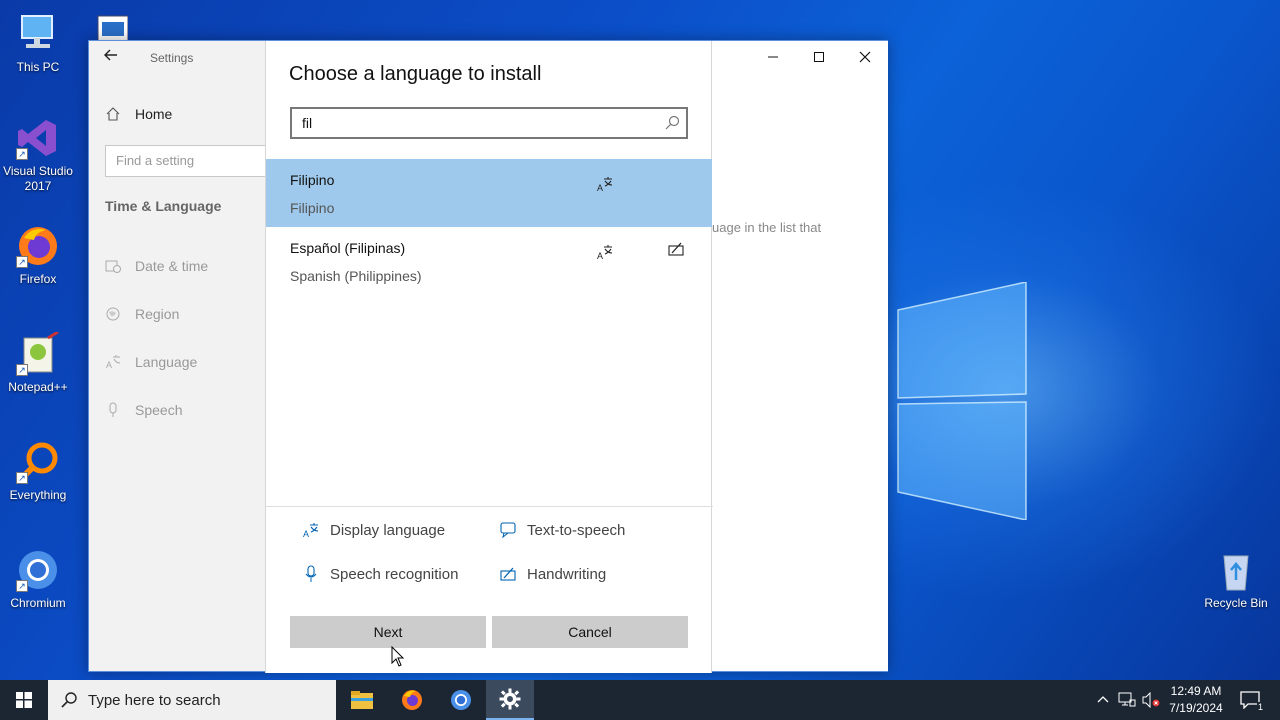 This screenshot has width=1280, height=720. I want to click on close-button, so click(865, 57).